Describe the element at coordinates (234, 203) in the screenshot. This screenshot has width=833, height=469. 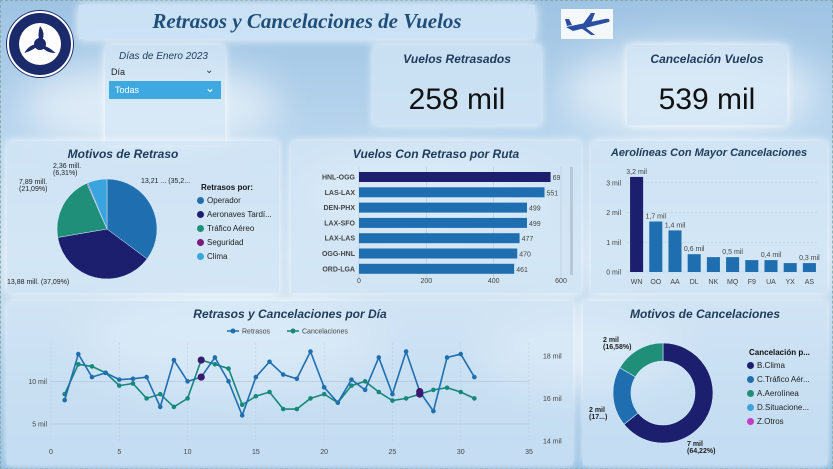
I see `delay-legend-item: Operador` at that location.